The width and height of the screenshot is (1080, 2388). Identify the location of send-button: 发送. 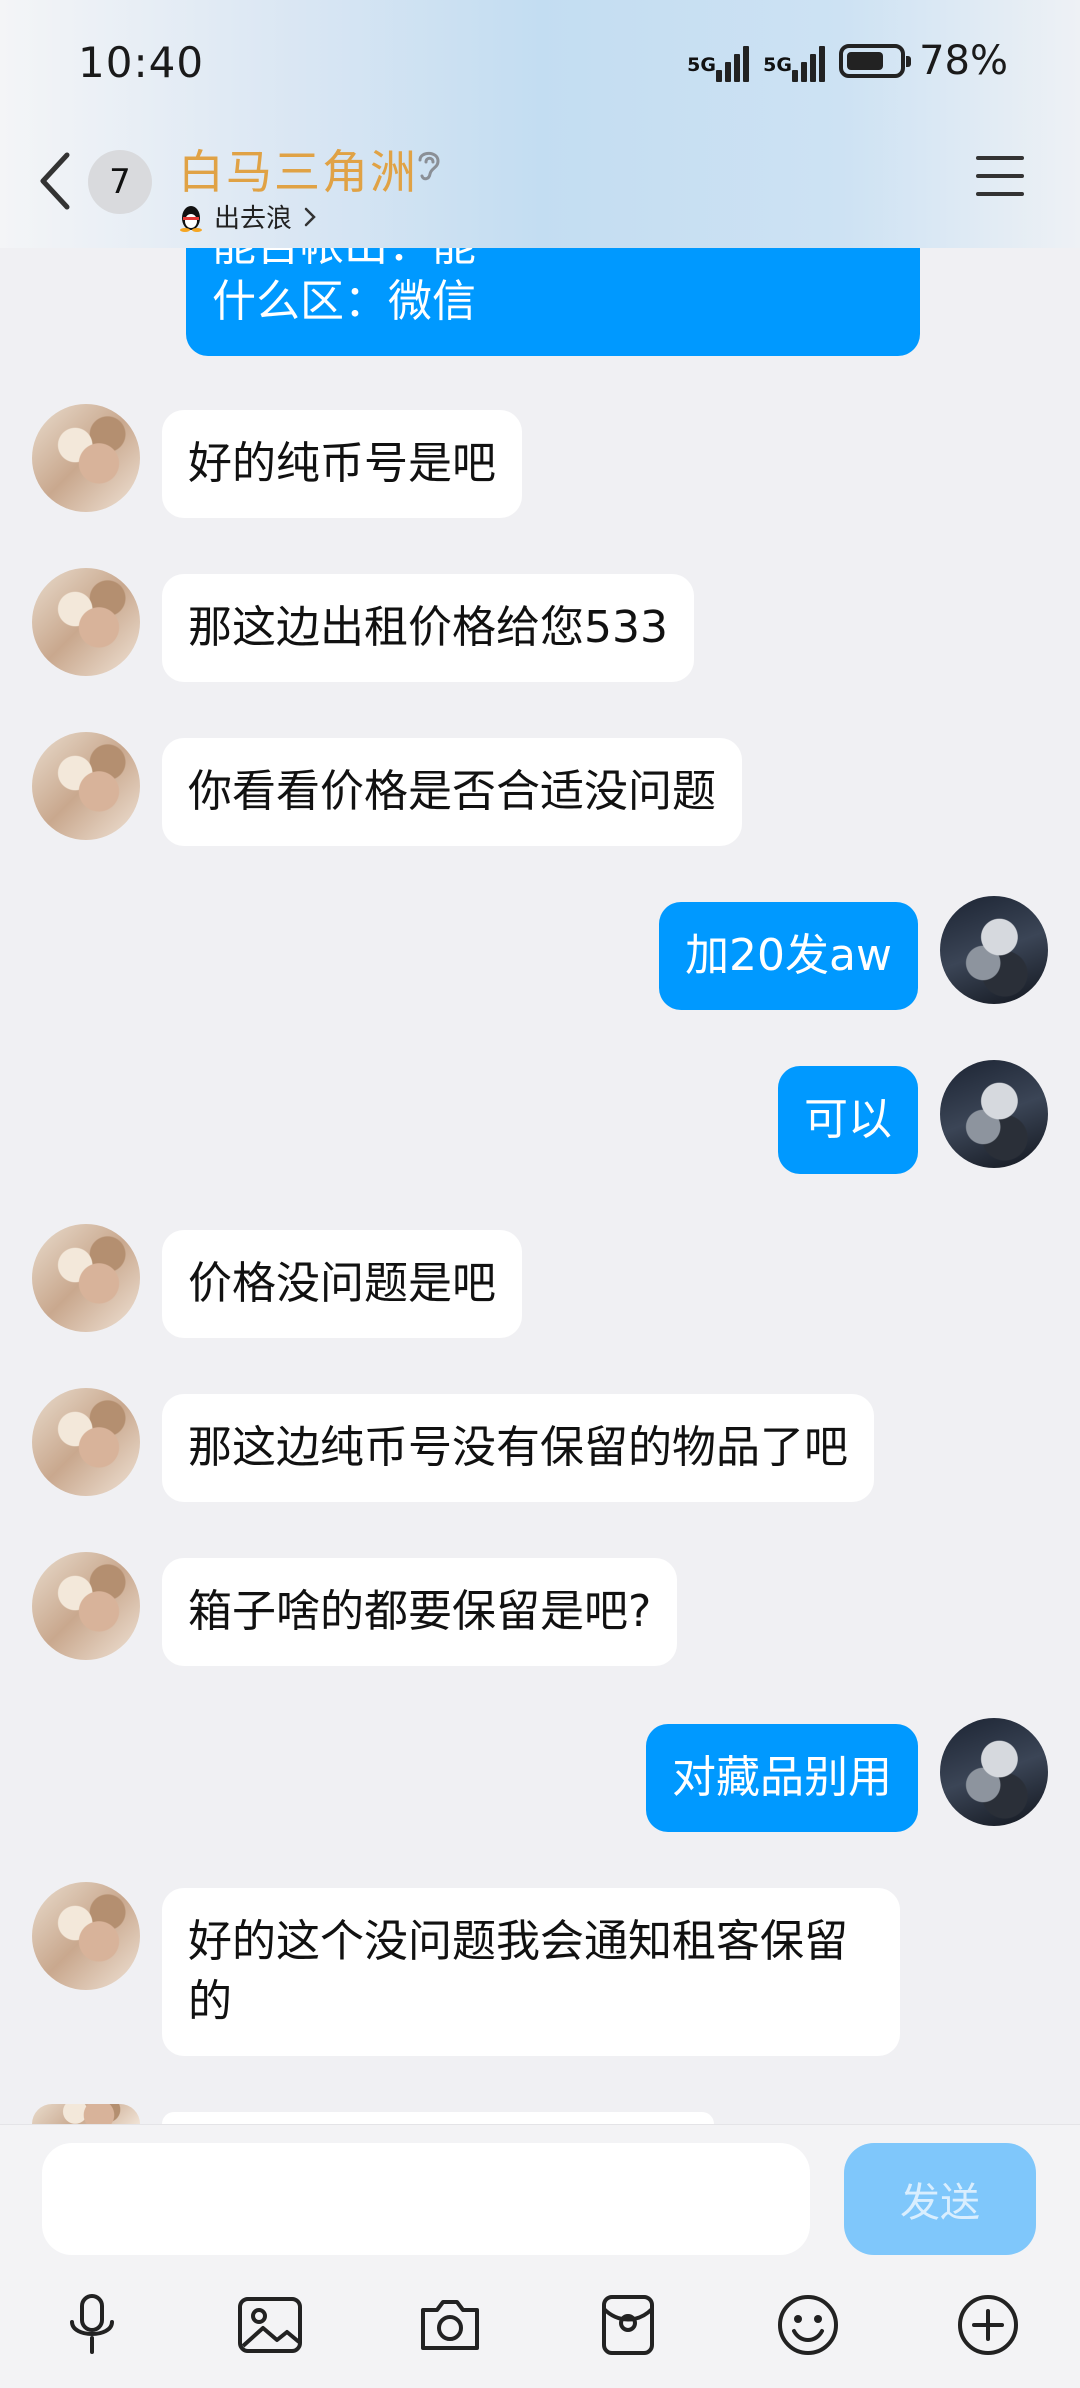
(940, 2199).